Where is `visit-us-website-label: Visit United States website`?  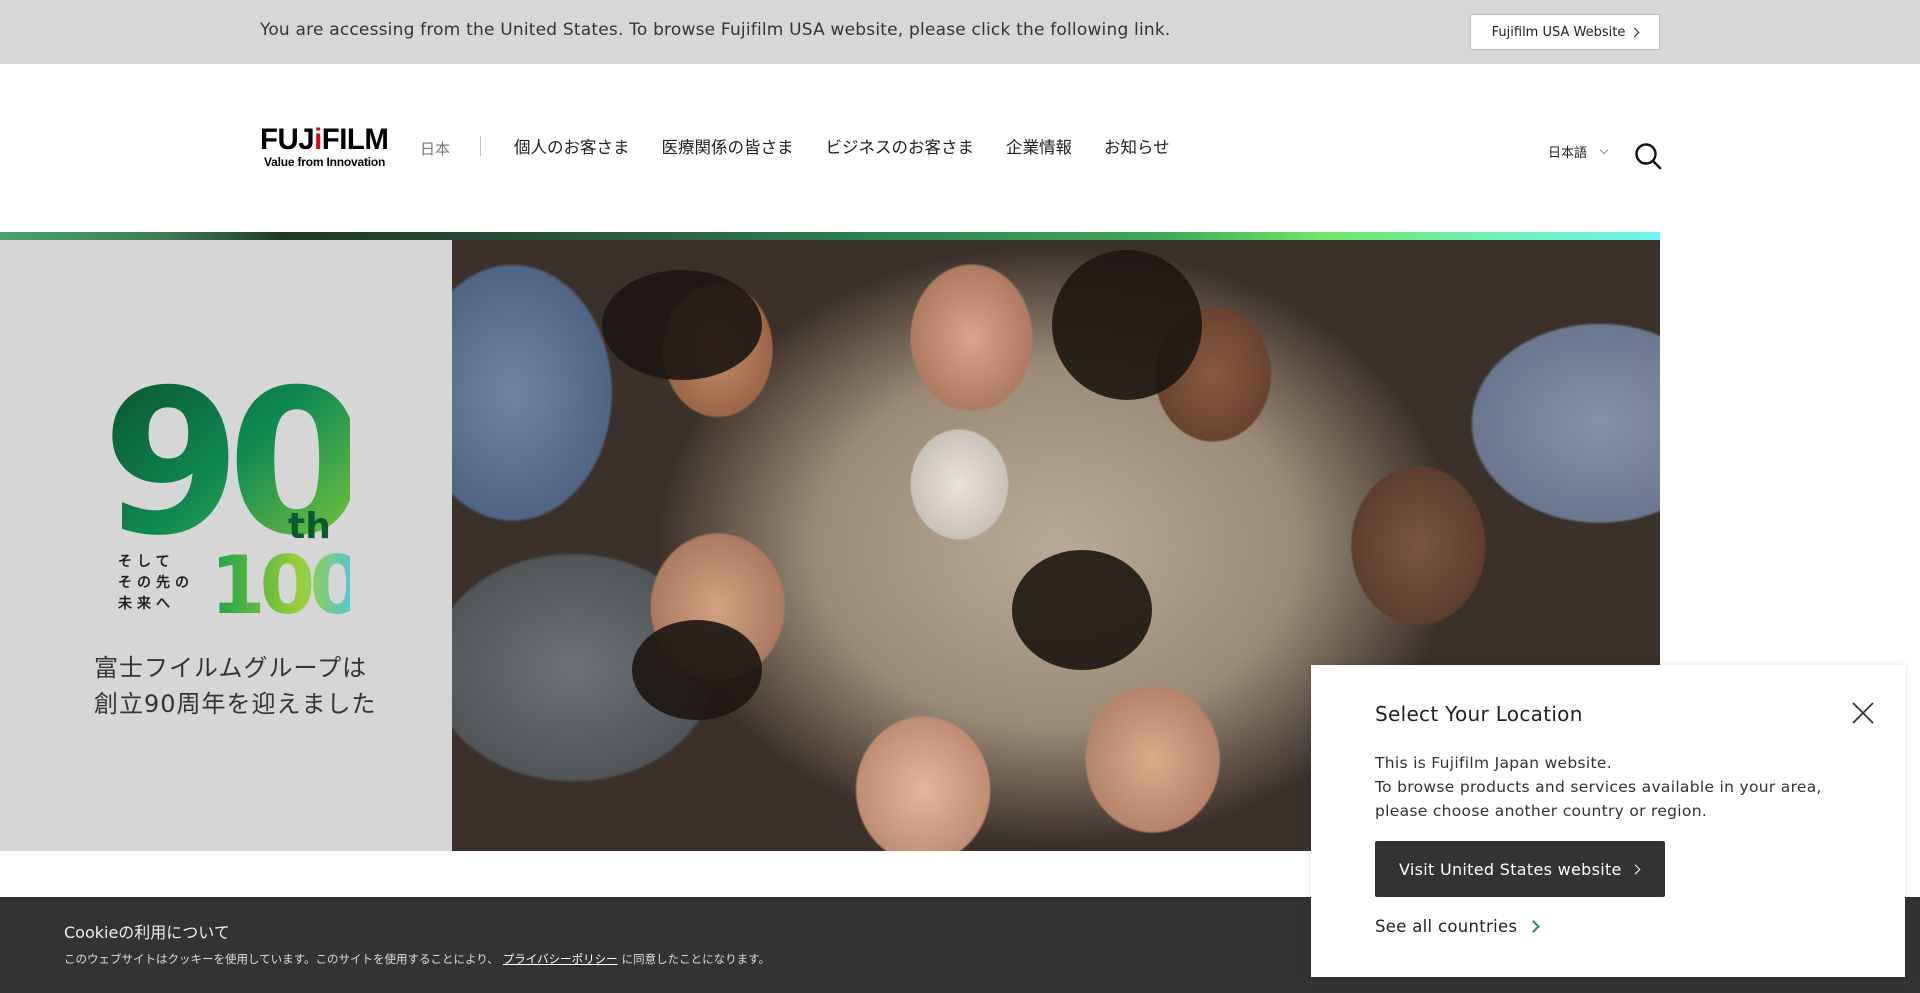 visit-us-website-label: Visit United States website is located at coordinates (1510, 869).